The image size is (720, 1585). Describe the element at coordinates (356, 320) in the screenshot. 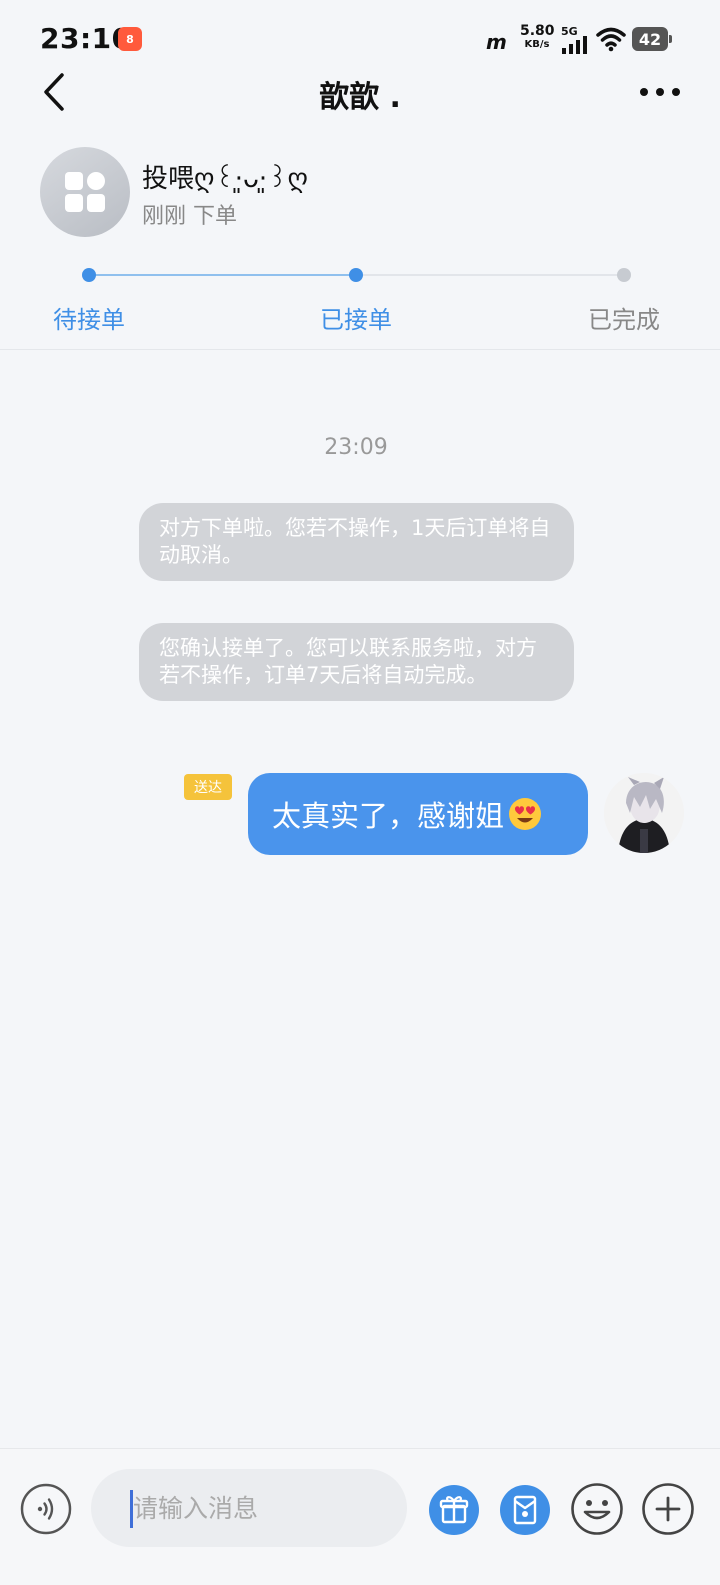

I see `step-label-accepted: 已接单` at that location.